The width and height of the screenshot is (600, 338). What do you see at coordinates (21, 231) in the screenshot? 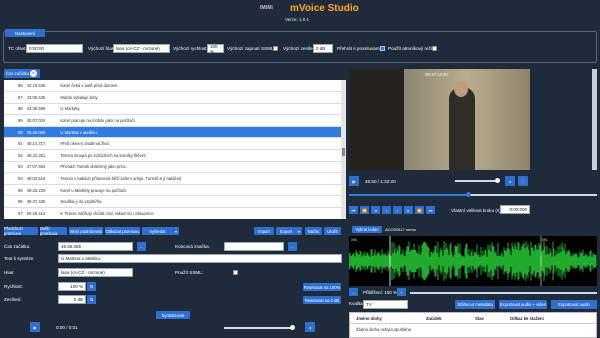
I see `prev-utterance-button: Předchozí promluva` at bounding box center [21, 231].